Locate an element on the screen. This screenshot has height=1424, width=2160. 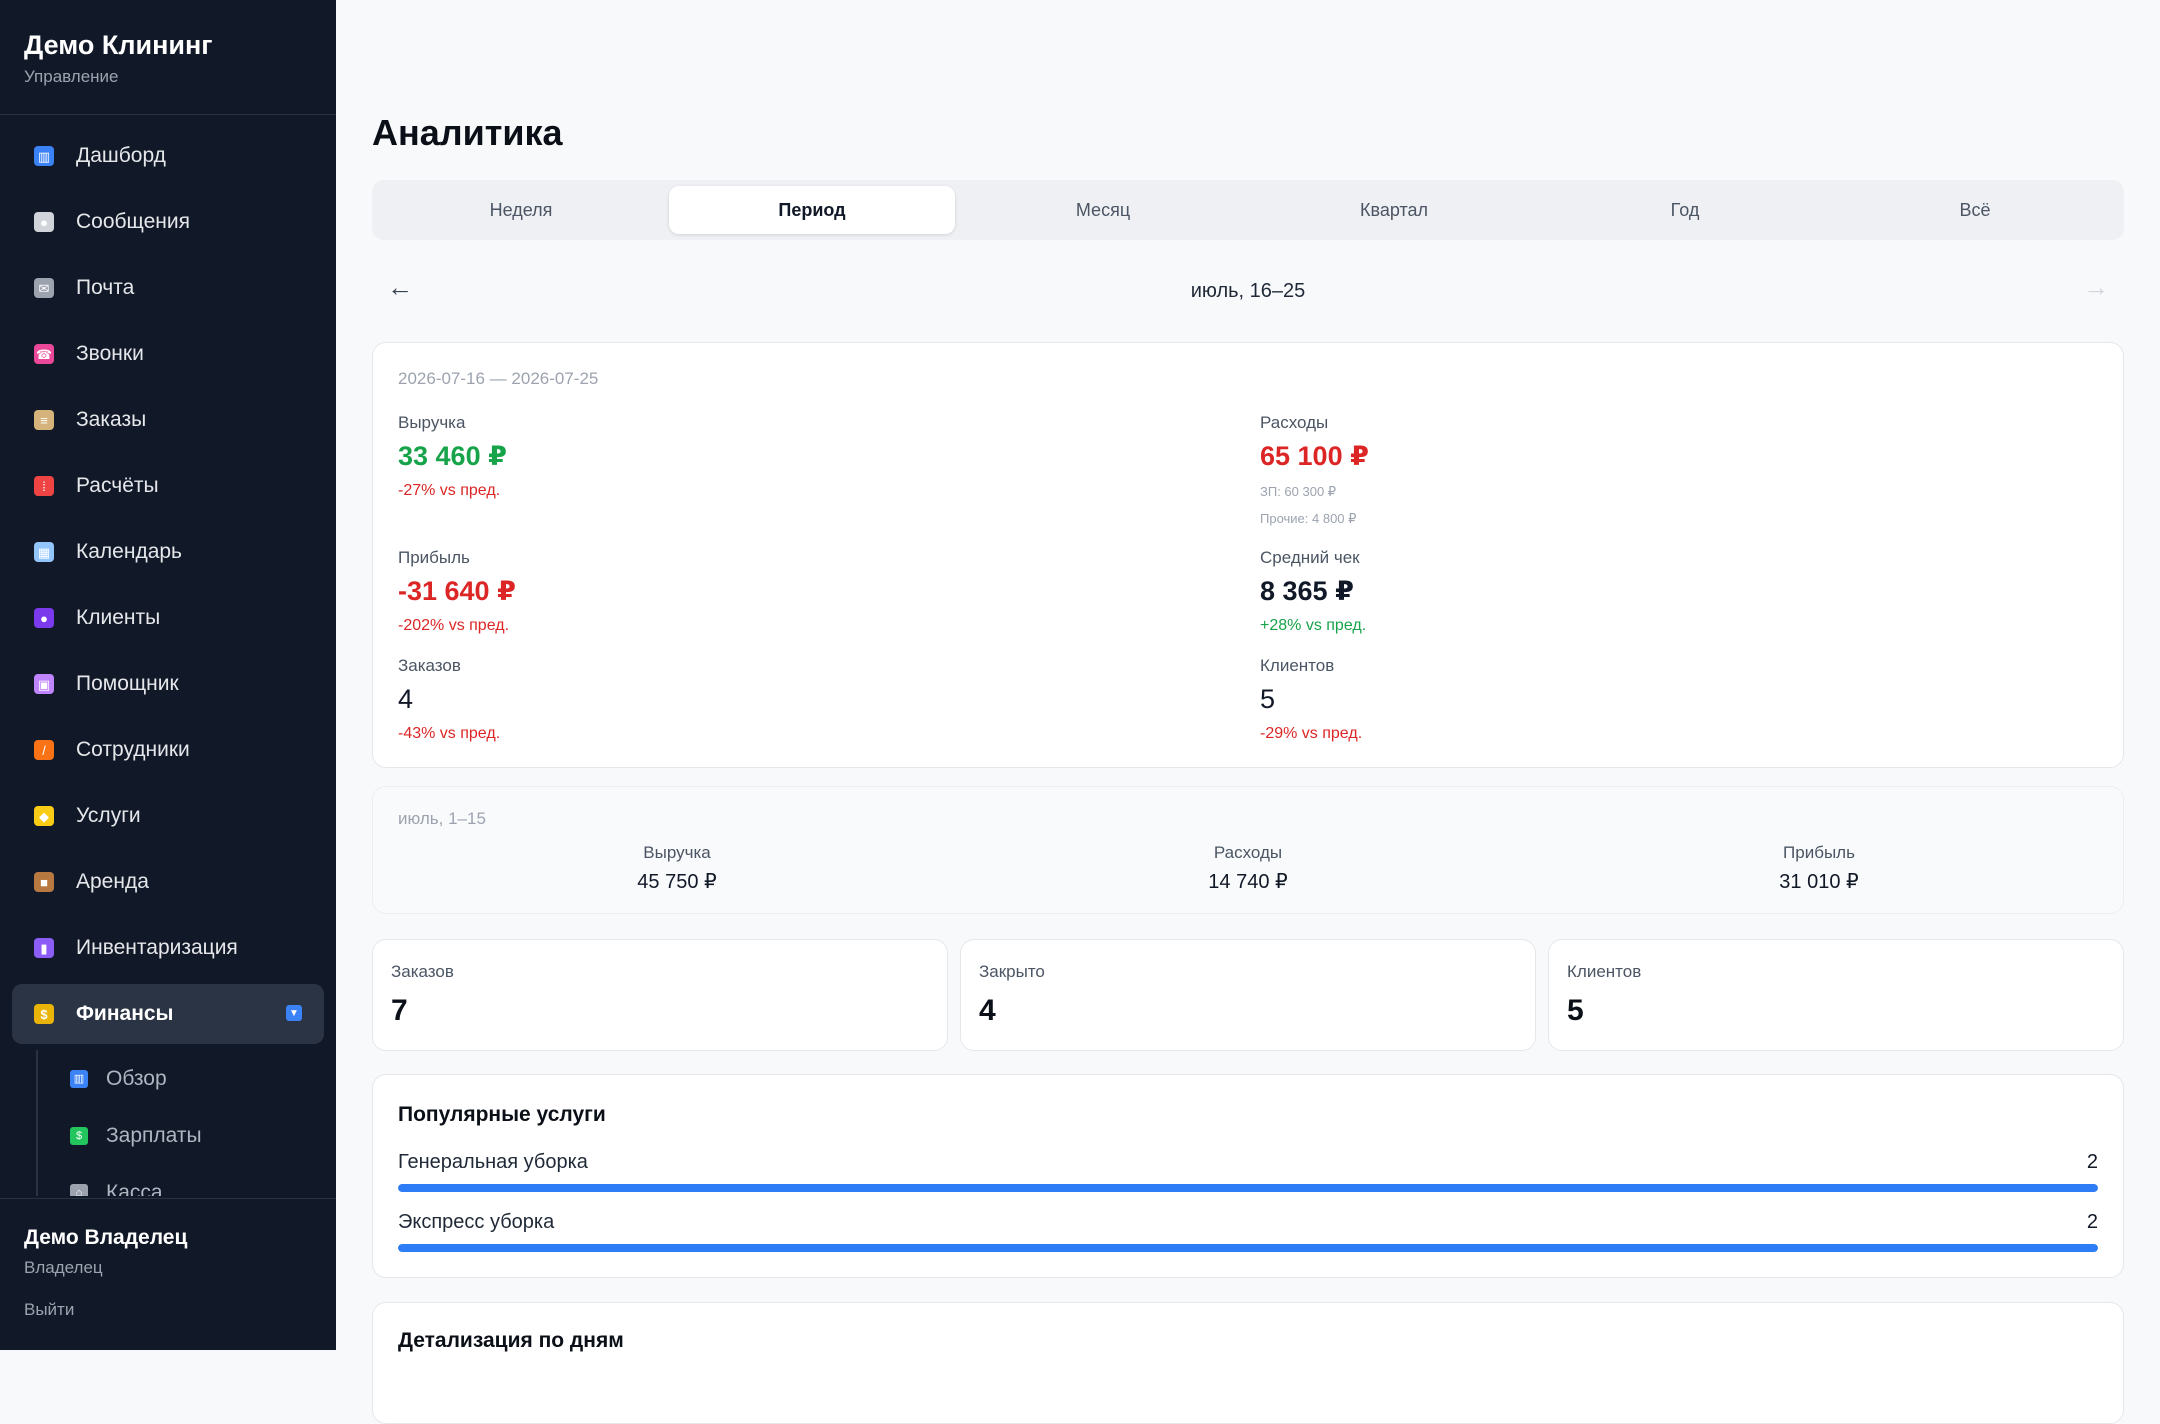
speech-bubble-icon: ● is located at coordinates (44, 222).